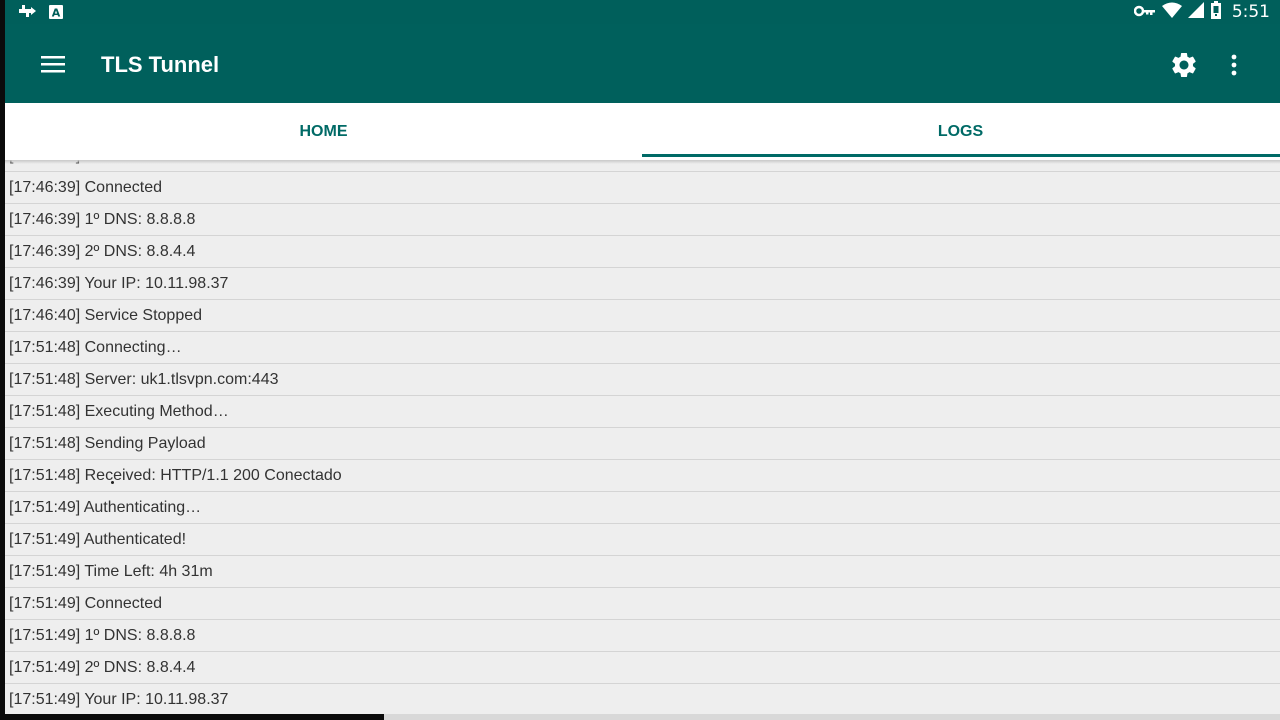  I want to click on touch-cursor, so click(112, 482).